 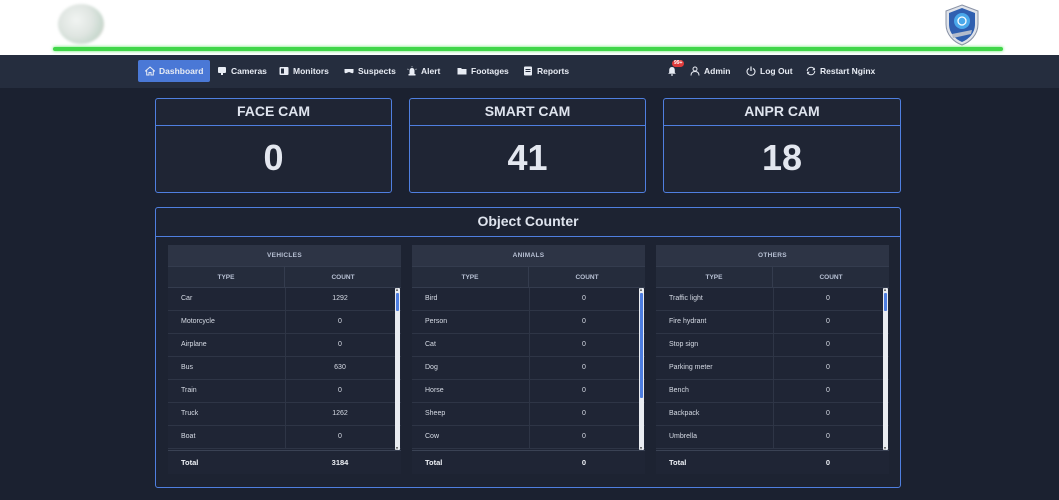 What do you see at coordinates (174, 71) in the screenshot?
I see `nav-dashboard: Dashboard` at bounding box center [174, 71].